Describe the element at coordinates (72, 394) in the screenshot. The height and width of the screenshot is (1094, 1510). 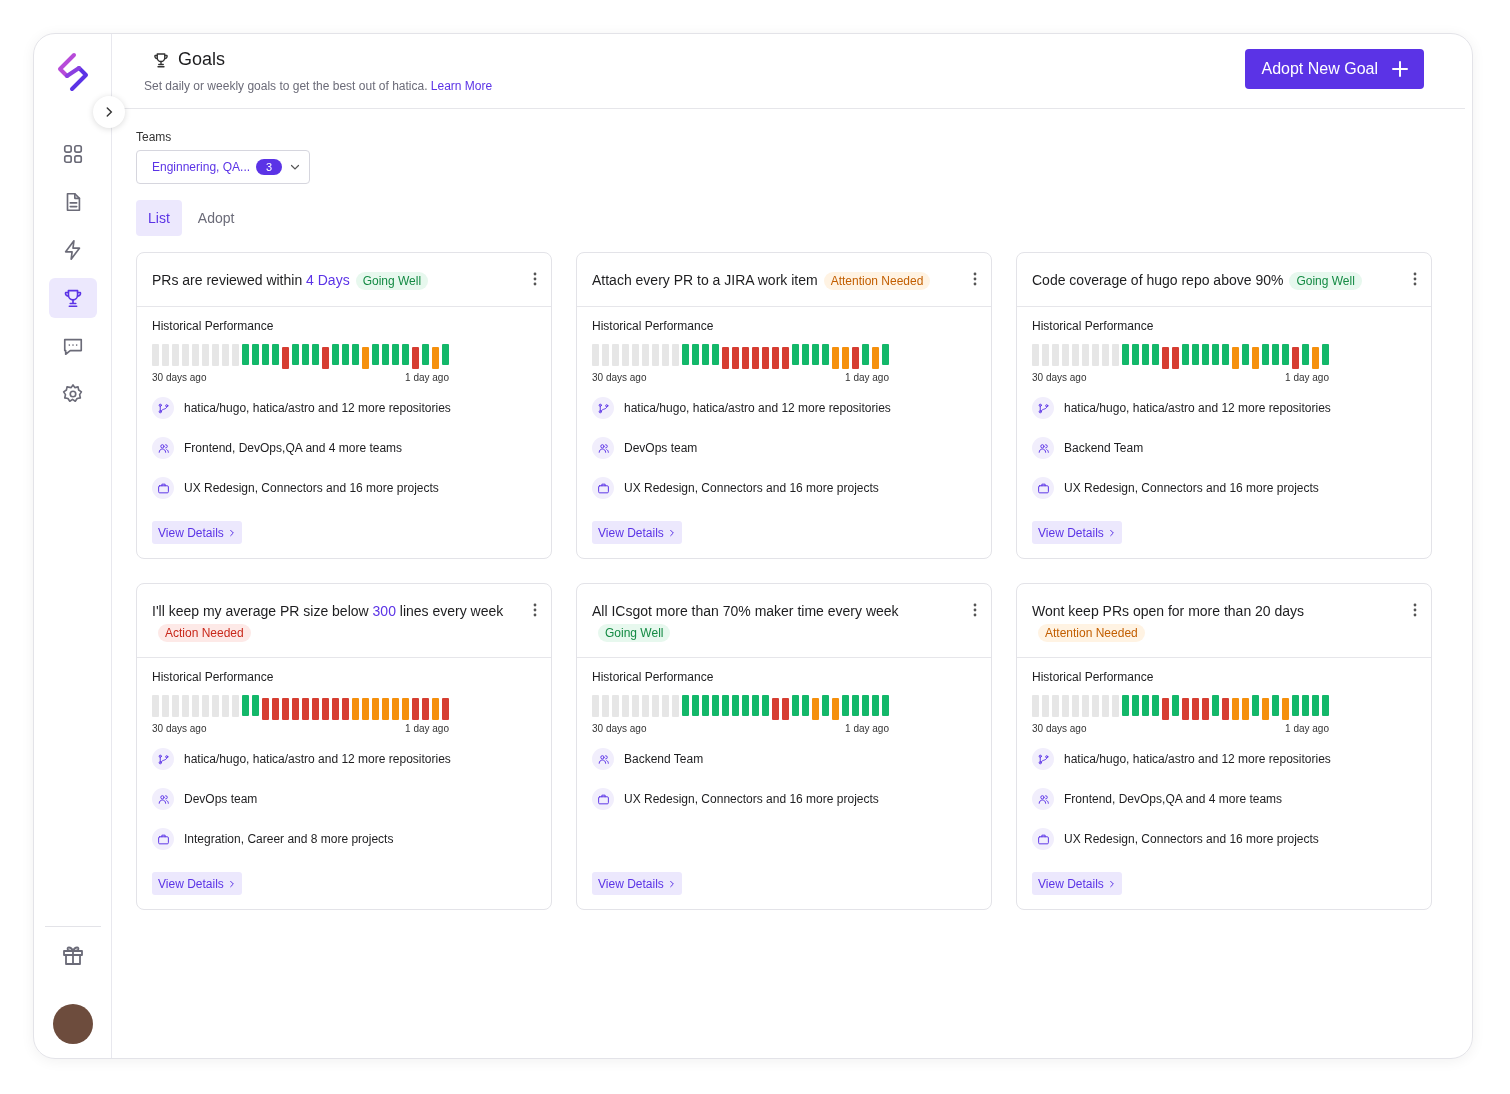
I see `settings-icon` at that location.